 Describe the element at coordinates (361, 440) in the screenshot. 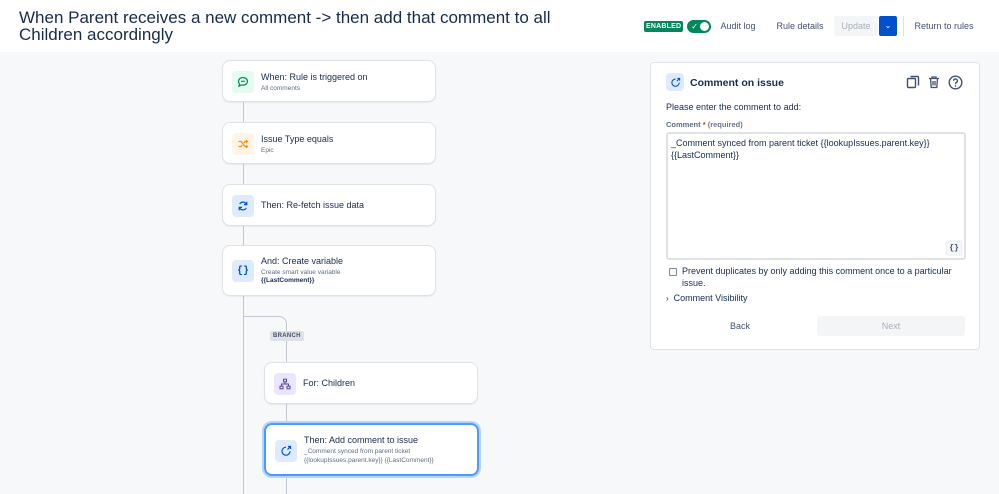

I see `node-title: Then: Add comment to issue` at that location.